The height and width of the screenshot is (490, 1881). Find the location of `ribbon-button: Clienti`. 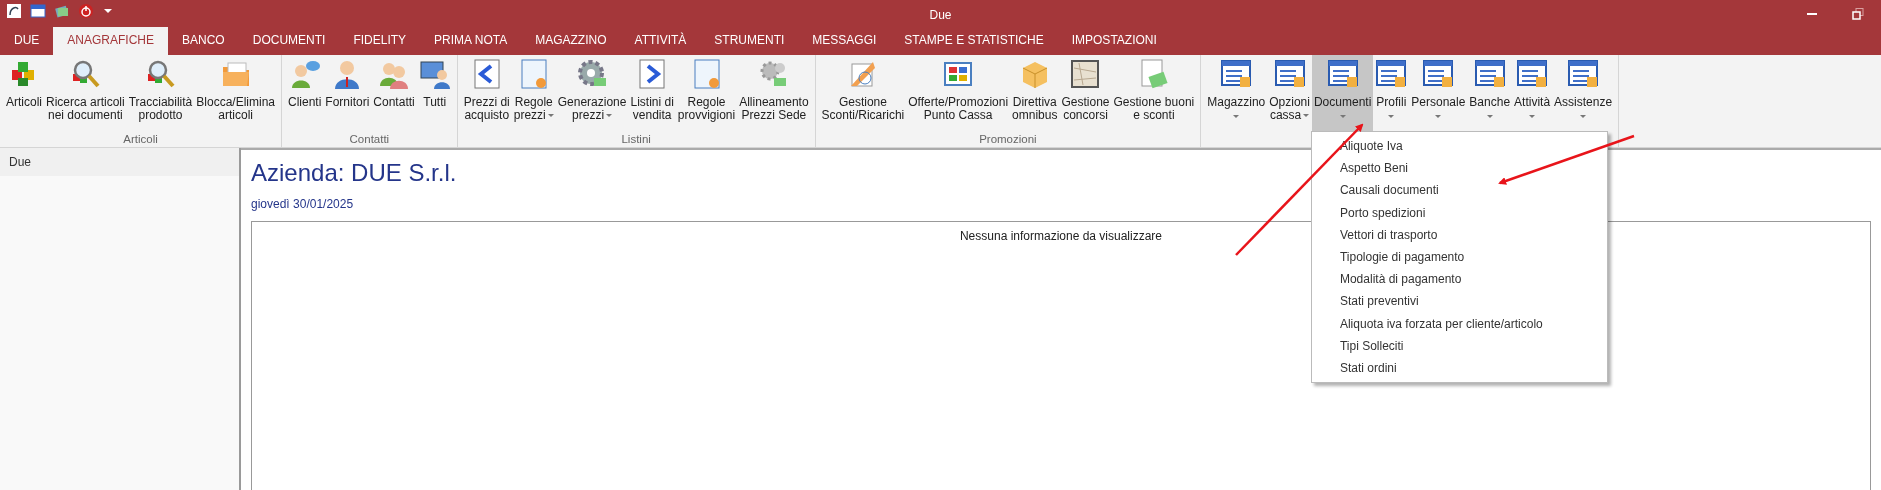

ribbon-button: Clienti is located at coordinates (305, 93).